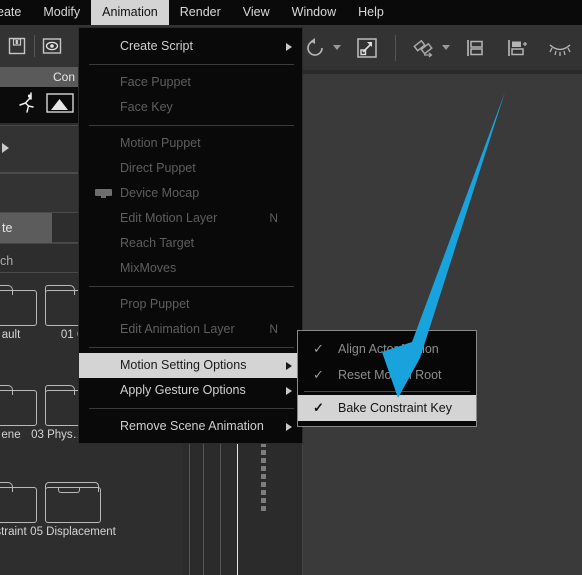  I want to click on align-left-icon, so click(476, 48).